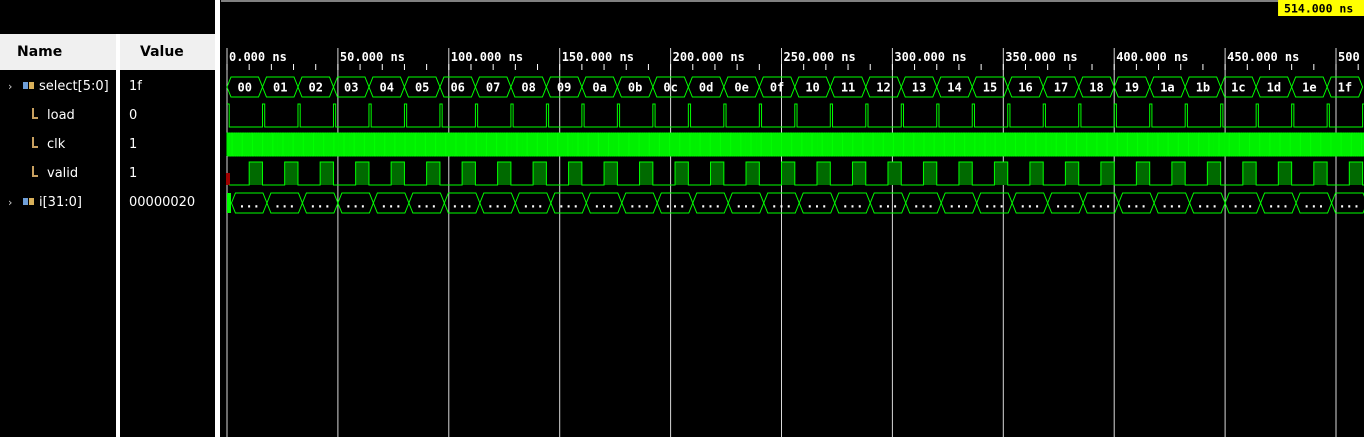  I want to click on value-column-header: Value, so click(167, 52).